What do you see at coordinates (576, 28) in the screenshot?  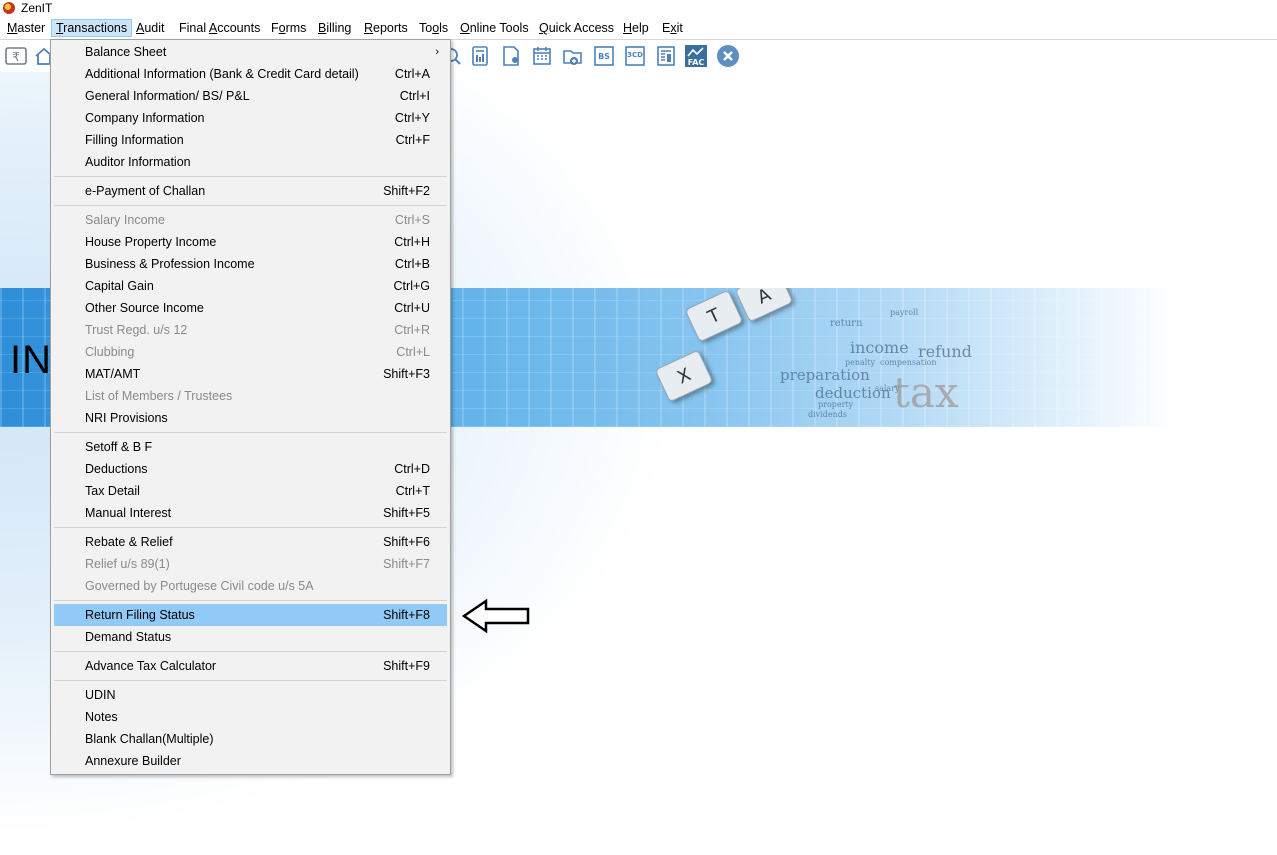 I see `menu-quick-access: Quick Access` at bounding box center [576, 28].